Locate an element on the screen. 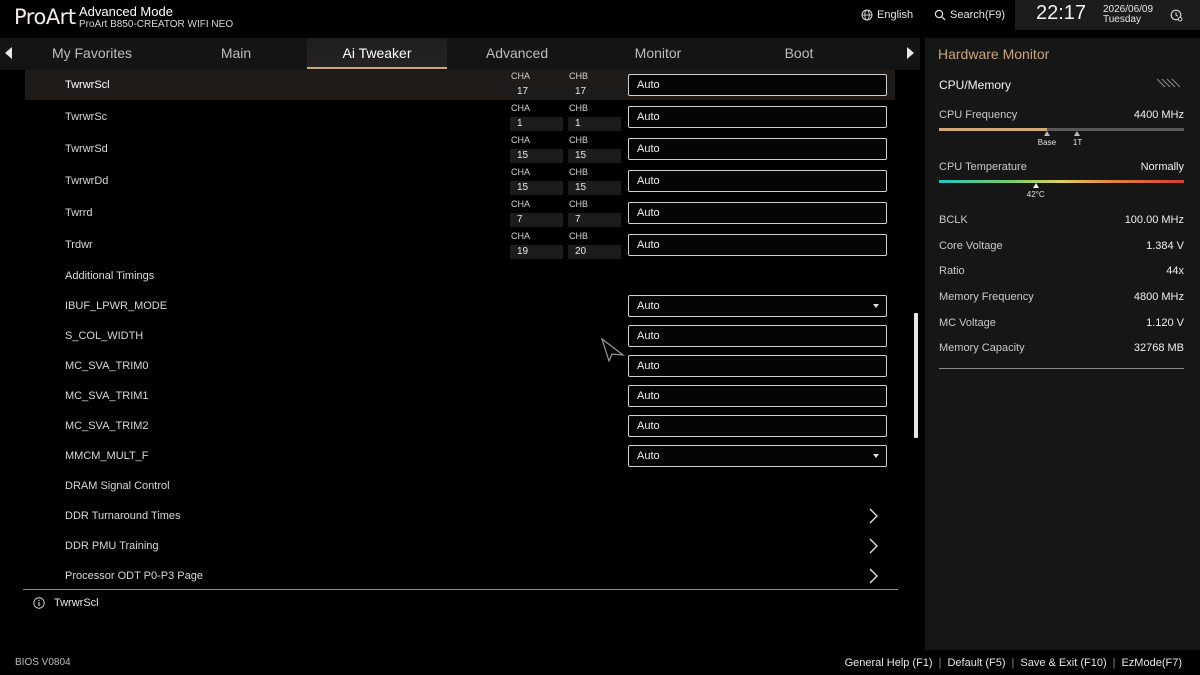 The width and height of the screenshot is (1200, 675). setting-row-trdwr: Trdwr CHA 19 CHB 20 Auto is located at coordinates (460, 245).